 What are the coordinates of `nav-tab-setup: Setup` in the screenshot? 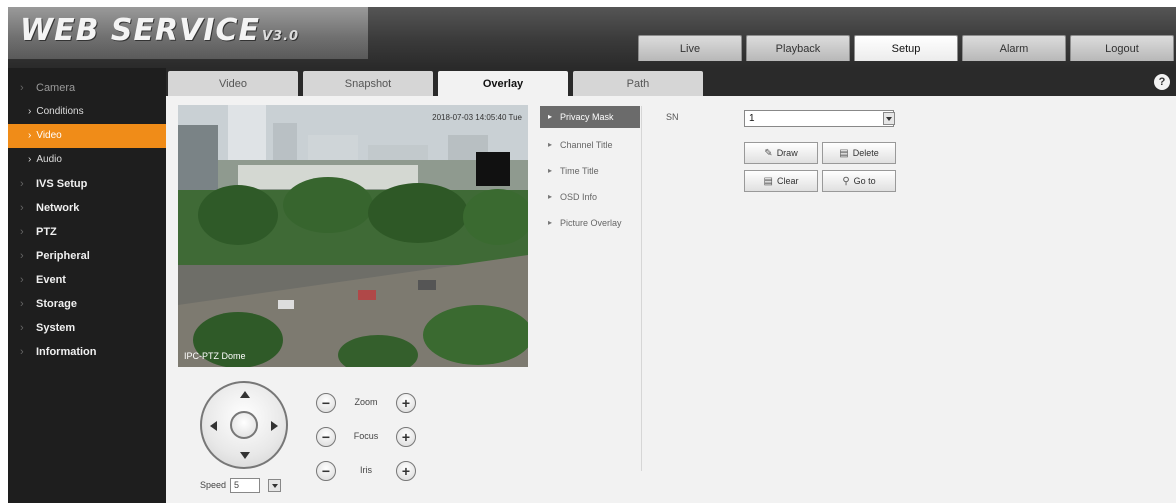 It's located at (906, 48).